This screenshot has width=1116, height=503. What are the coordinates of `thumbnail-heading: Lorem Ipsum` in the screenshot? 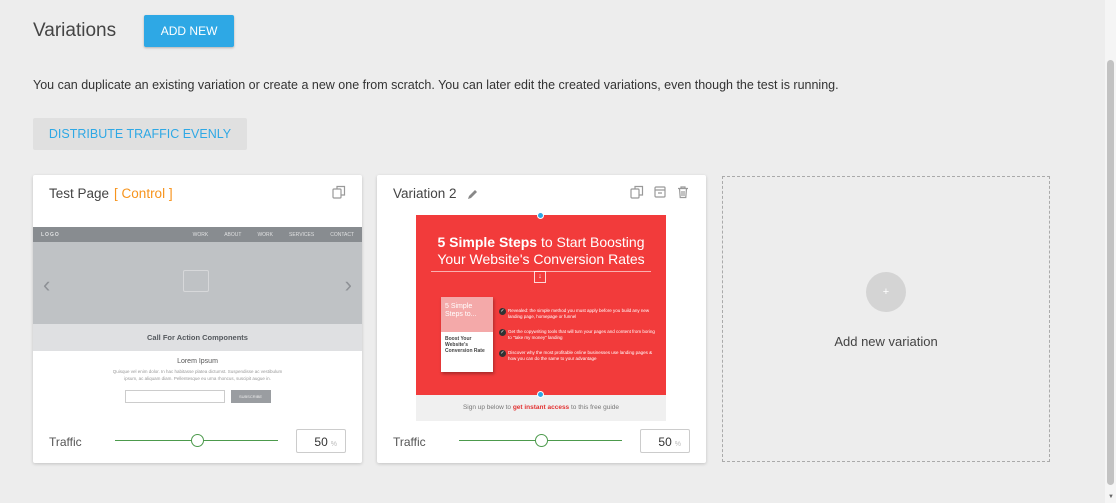 It's located at (197, 361).